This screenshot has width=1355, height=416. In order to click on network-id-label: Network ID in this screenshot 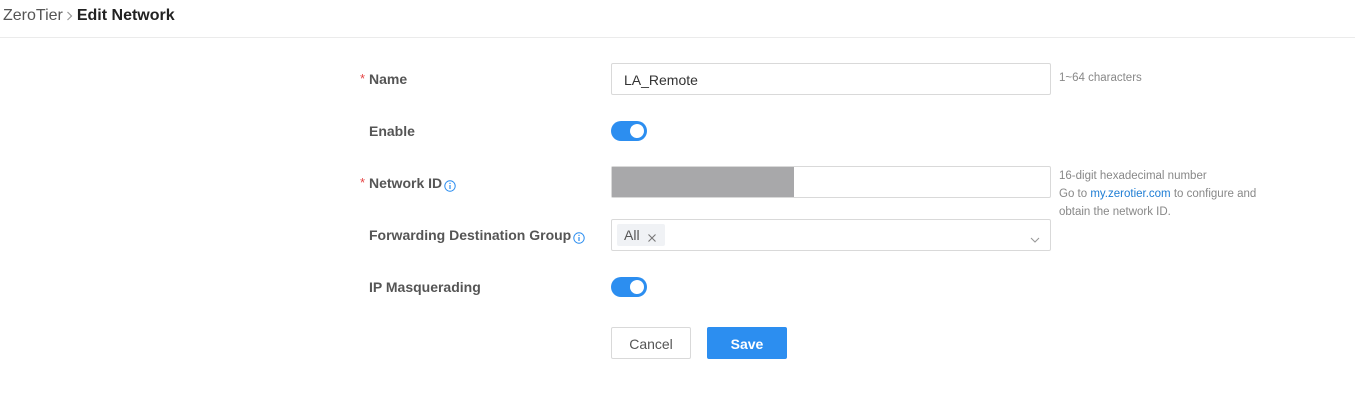, I will do `click(412, 183)`.